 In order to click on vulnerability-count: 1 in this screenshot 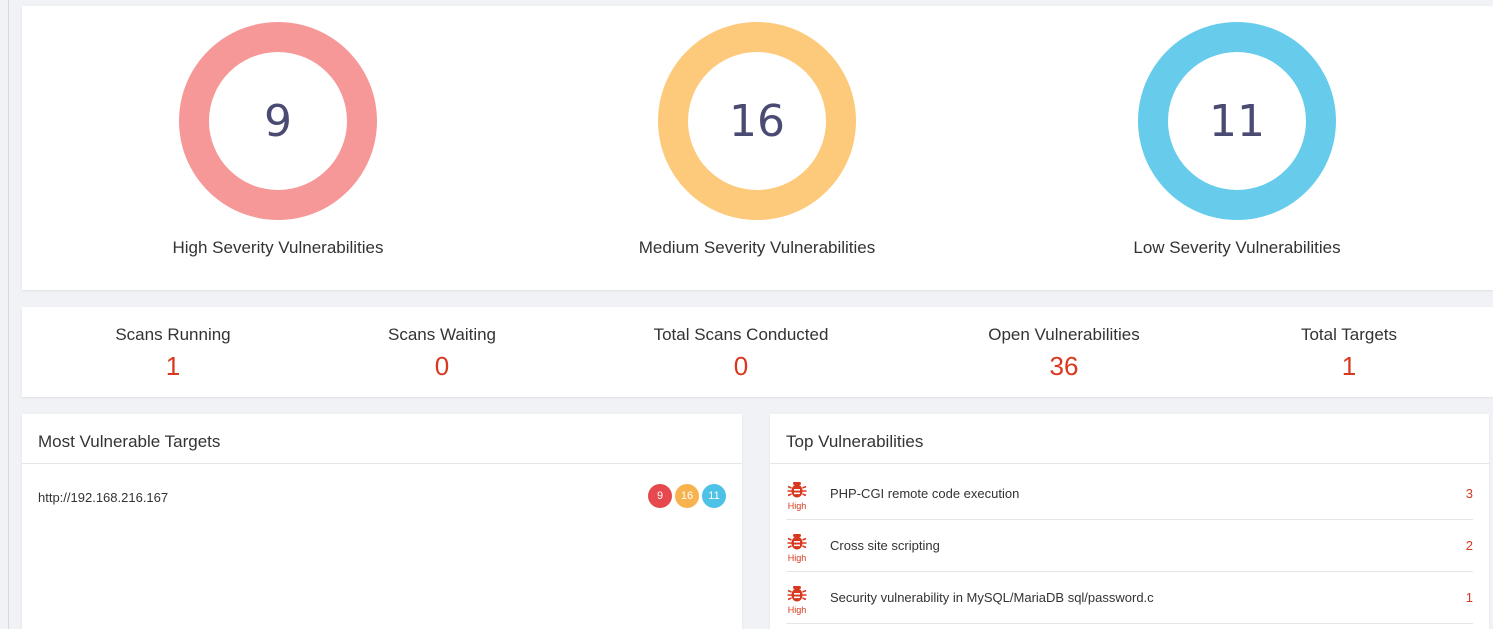, I will do `click(1469, 597)`.